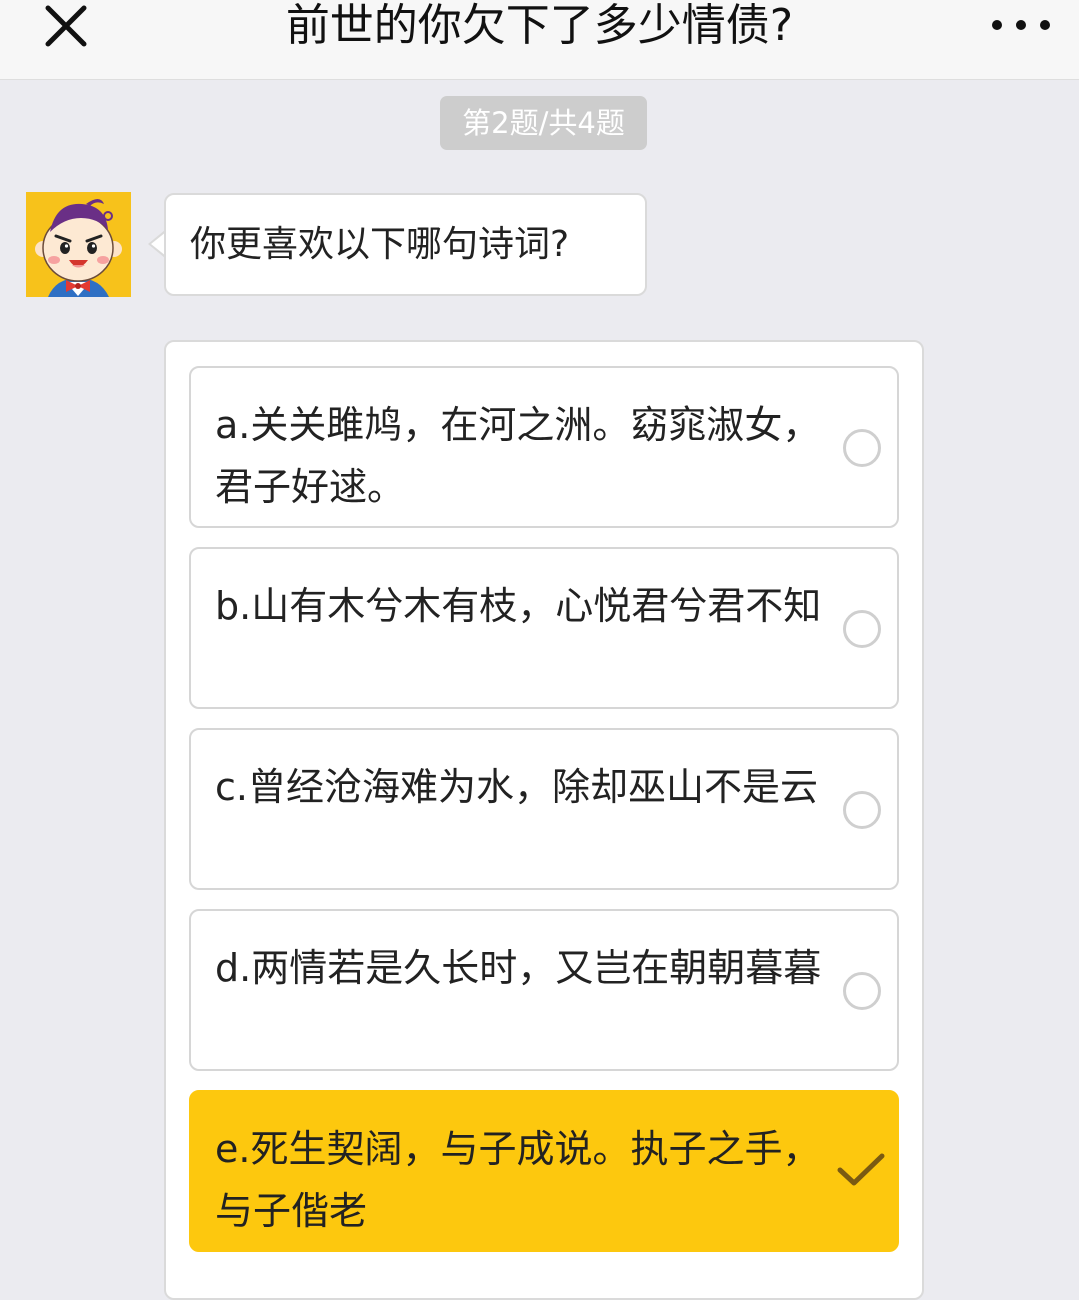  I want to click on option-label: d.两情若是久长时，又岂在朝朝暮暮, so click(518, 968).